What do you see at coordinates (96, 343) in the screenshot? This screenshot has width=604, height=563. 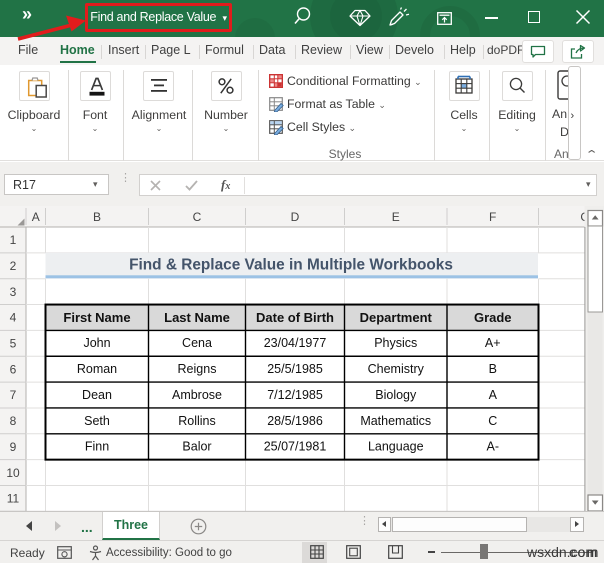 I see `svg-text: John` at bounding box center [96, 343].